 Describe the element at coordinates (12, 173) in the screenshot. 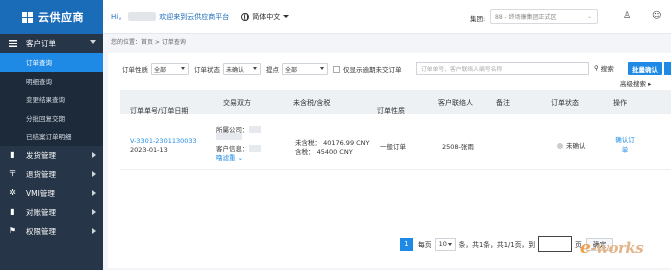

I see `return-icon: 〒` at that location.